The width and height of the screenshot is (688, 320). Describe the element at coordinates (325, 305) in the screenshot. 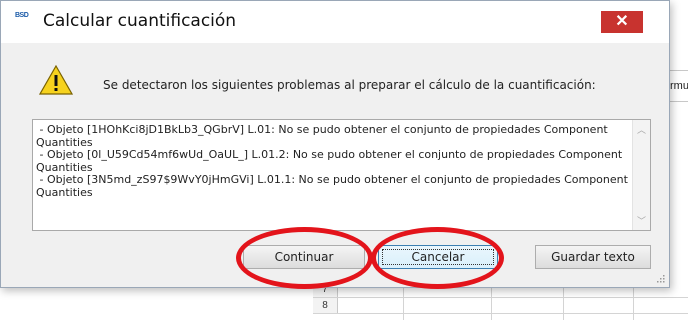

I see `row-number: 8` at that location.